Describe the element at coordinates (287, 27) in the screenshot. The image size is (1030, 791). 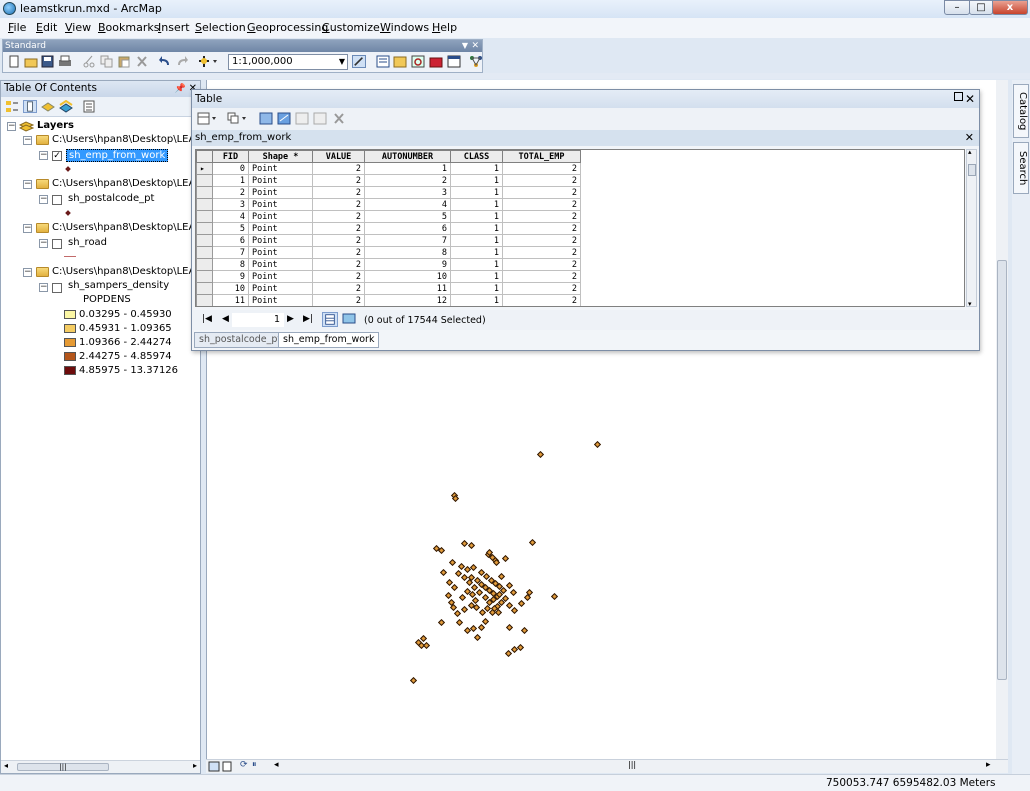
I see `menu-geoprocessing: Geoprocessing` at that location.